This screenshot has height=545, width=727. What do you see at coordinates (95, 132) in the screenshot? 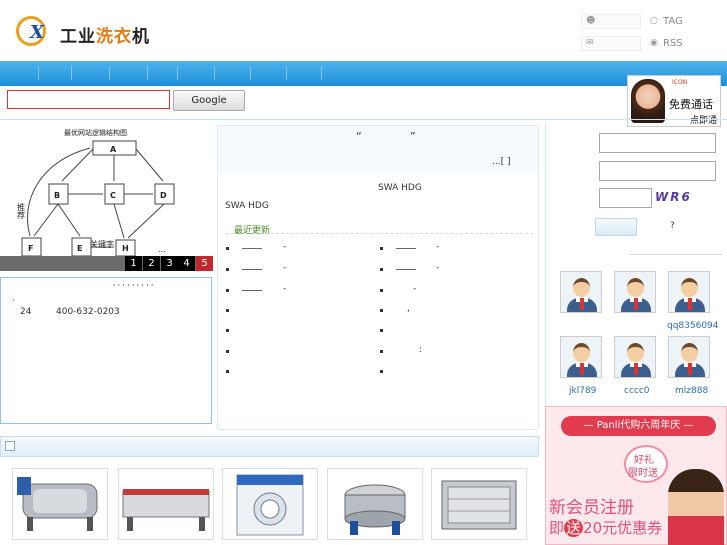
I see `diagram-title: 最优网站逻辑结构图` at bounding box center [95, 132].